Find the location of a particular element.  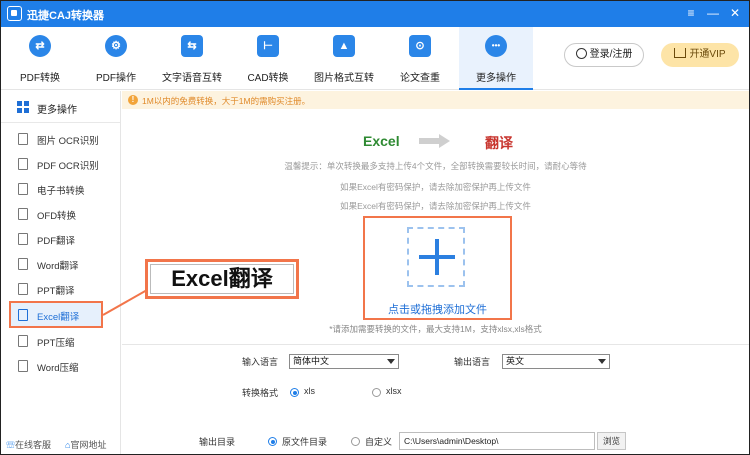

crown-icon is located at coordinates (680, 53).